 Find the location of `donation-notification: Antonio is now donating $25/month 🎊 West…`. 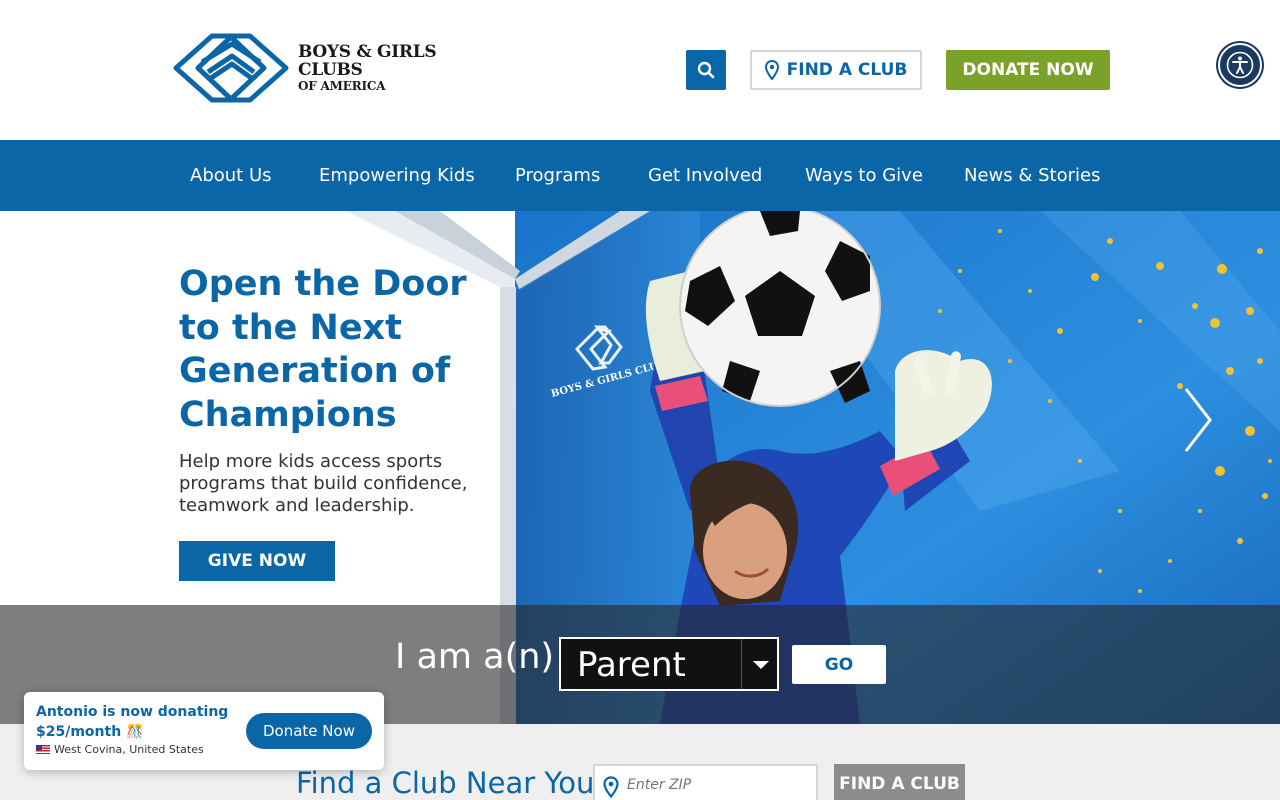

donation-notification: Antonio is now donating $25/month 🎊 West… is located at coordinates (204, 731).